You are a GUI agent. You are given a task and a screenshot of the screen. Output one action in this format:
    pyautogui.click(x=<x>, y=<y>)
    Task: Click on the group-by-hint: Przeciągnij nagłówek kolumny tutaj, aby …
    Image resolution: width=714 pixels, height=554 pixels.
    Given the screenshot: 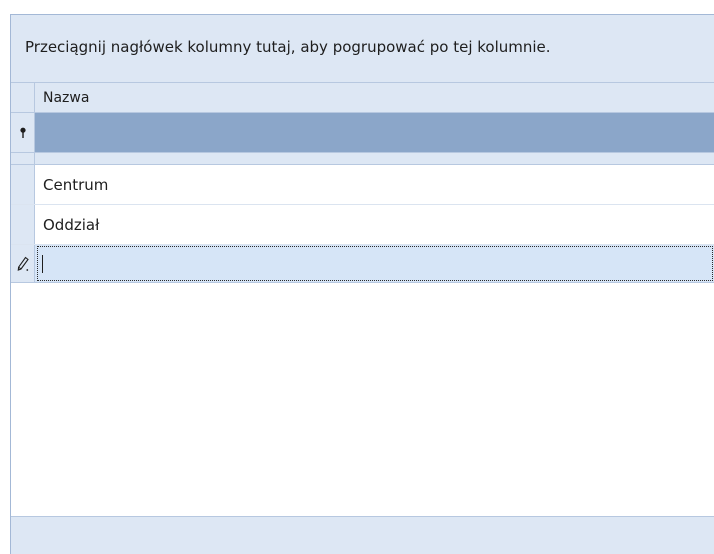 What is the action you would take?
    pyautogui.click(x=288, y=47)
    